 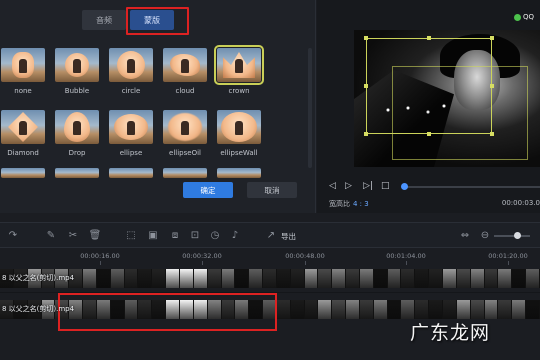 What do you see at coordinates (485, 236) in the screenshot?
I see `zoom-out-icon: ⊖` at bounding box center [485, 236].